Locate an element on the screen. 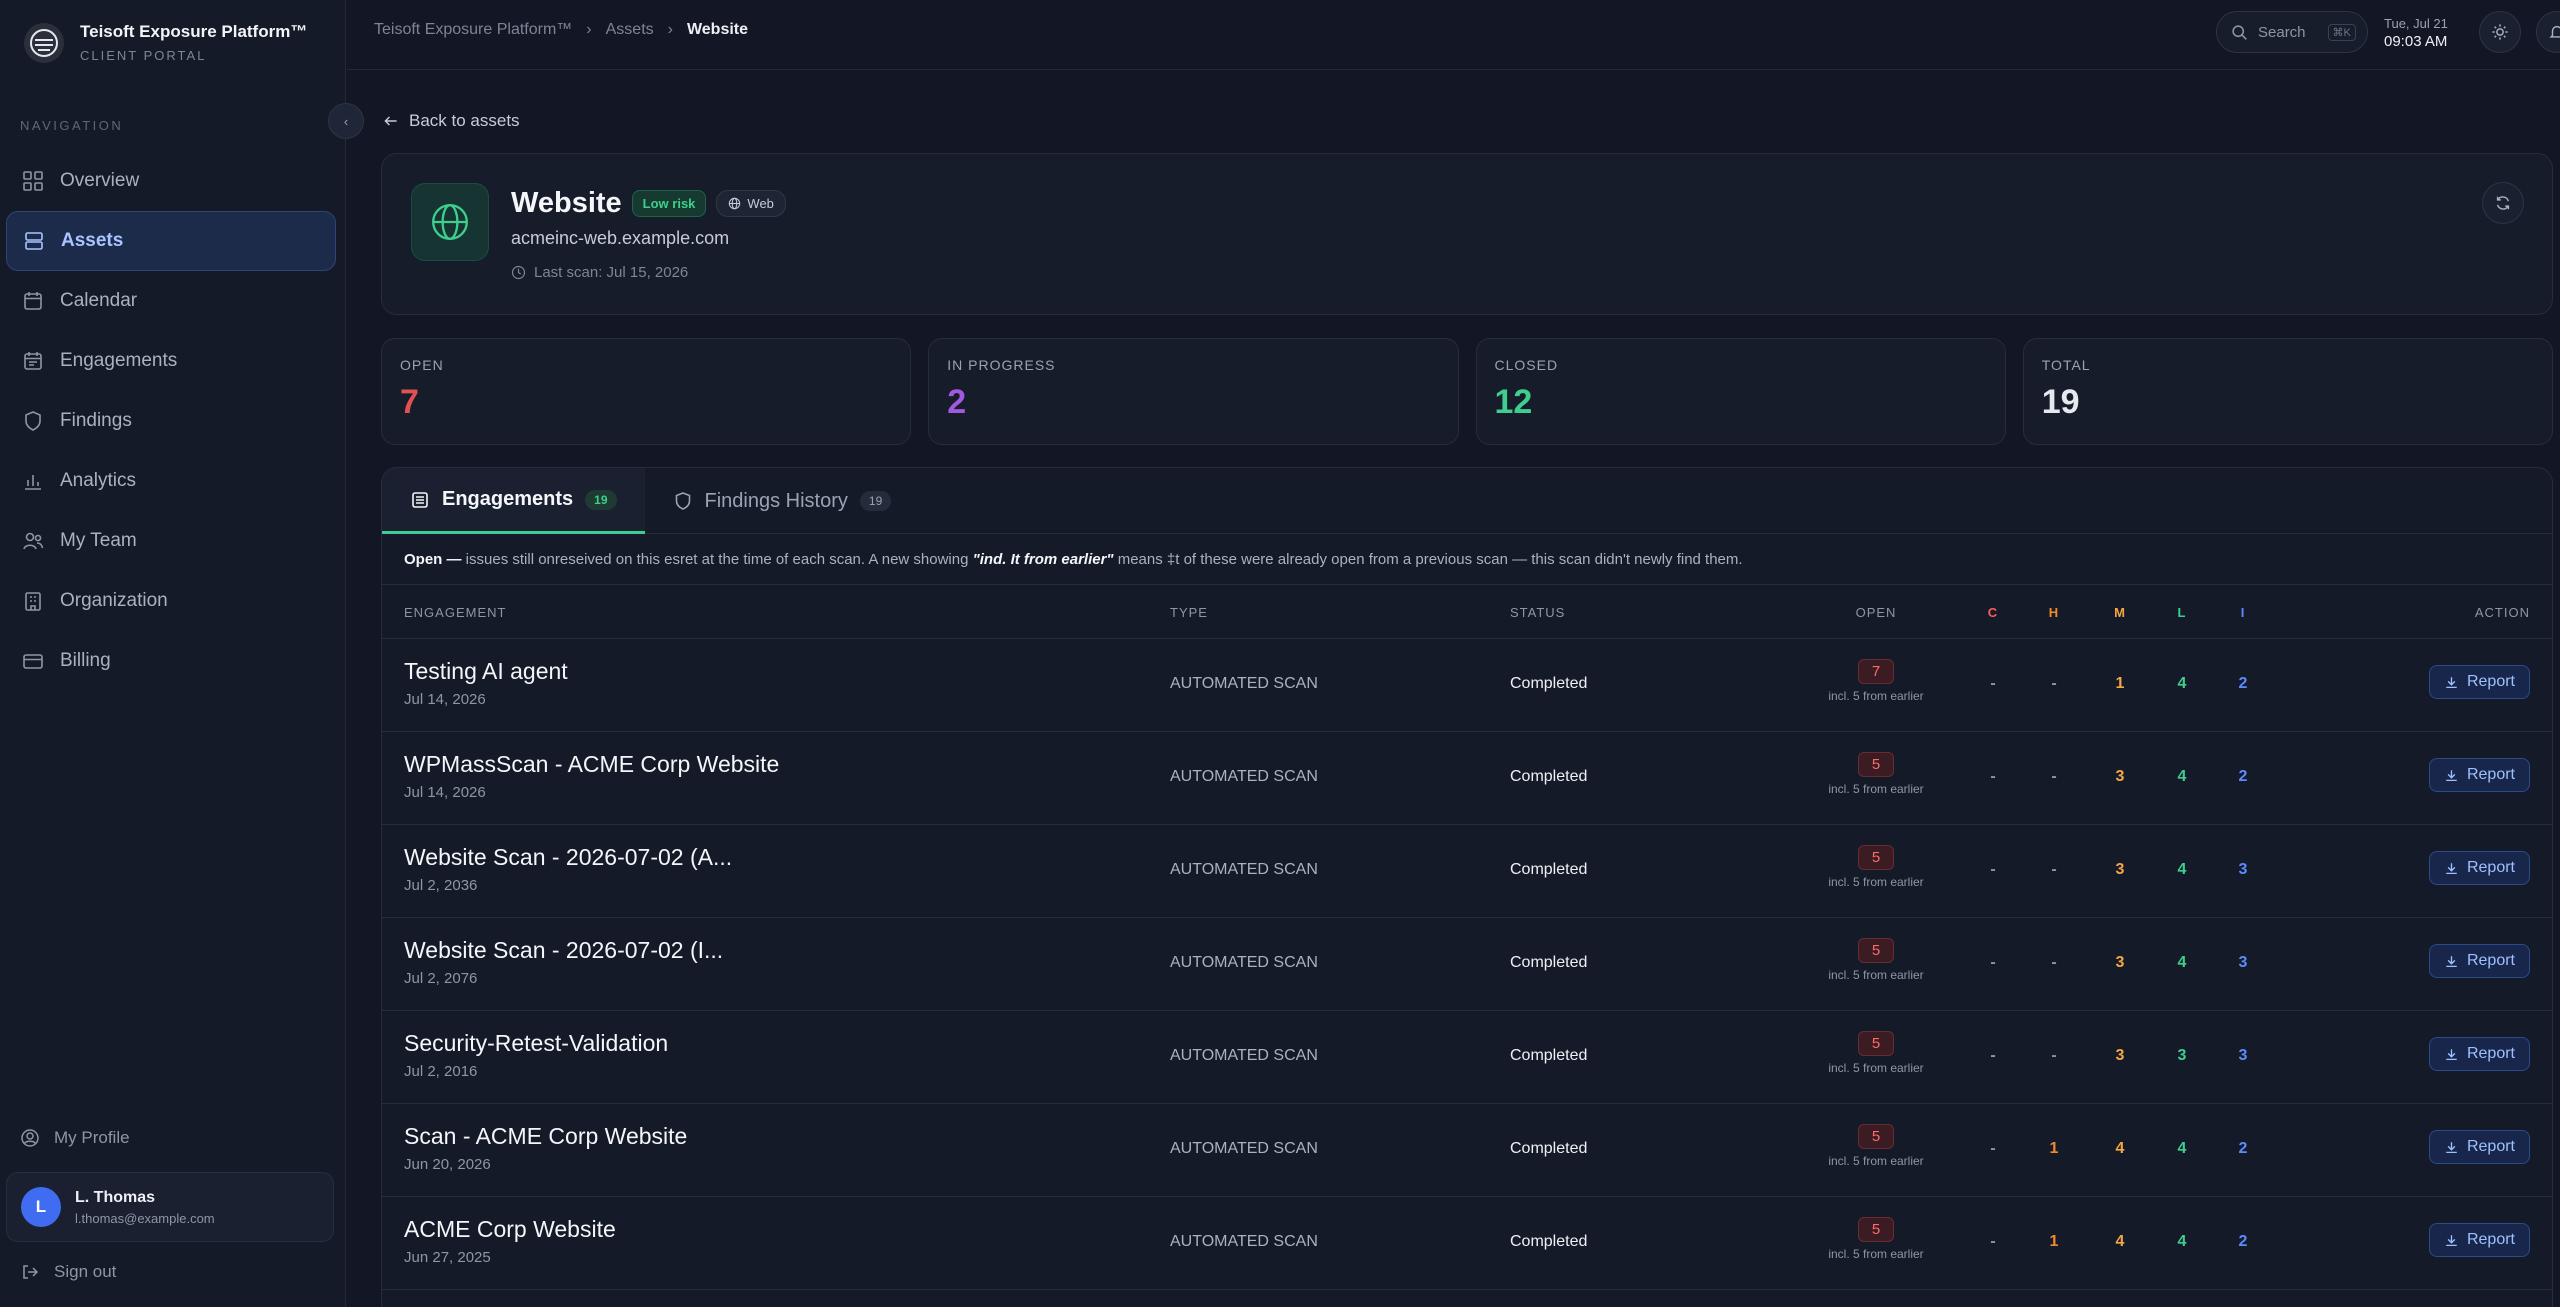  breadcrumb-item: Assets is located at coordinates (630, 30).